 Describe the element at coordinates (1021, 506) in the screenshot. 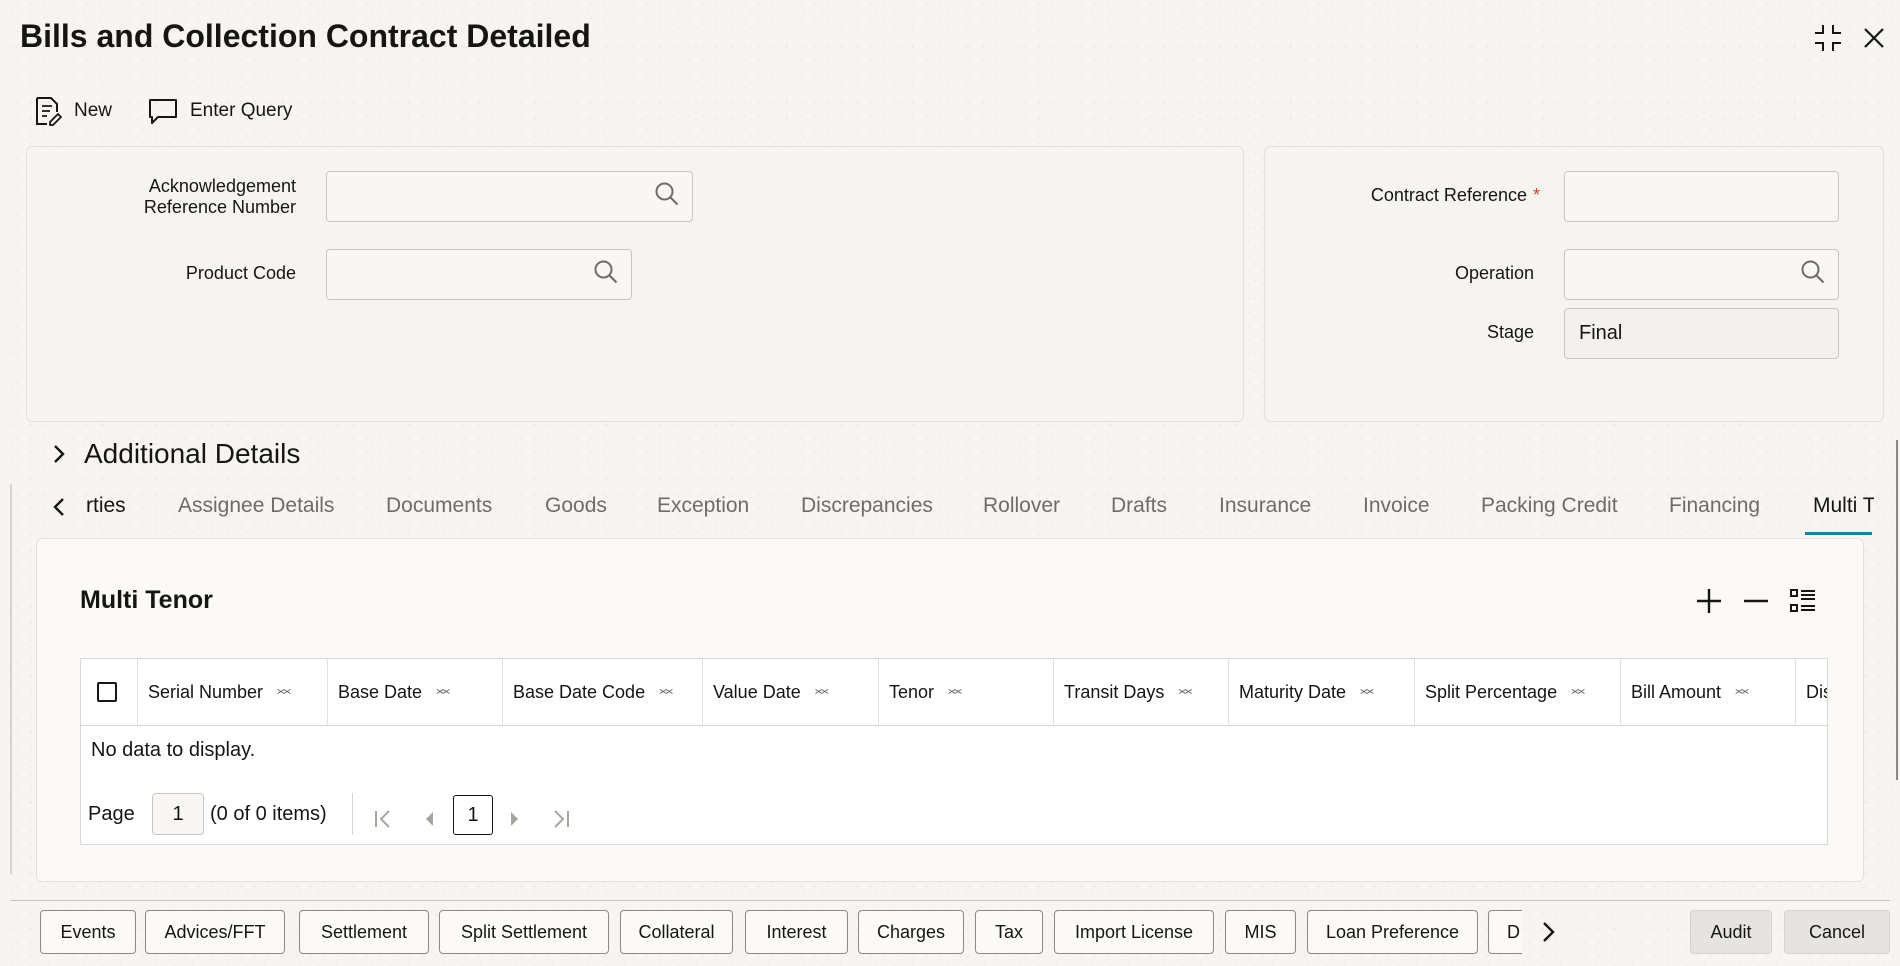

I see `tab-rollover: Rollover` at that location.